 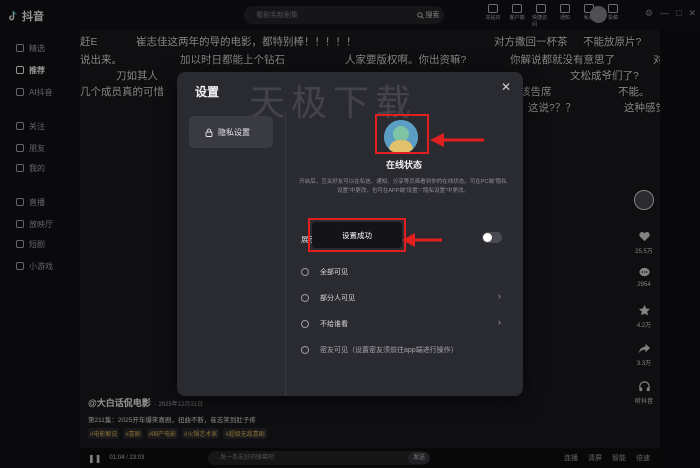 What do you see at coordinates (209, 132) in the screenshot?
I see `lock-icon` at bounding box center [209, 132].